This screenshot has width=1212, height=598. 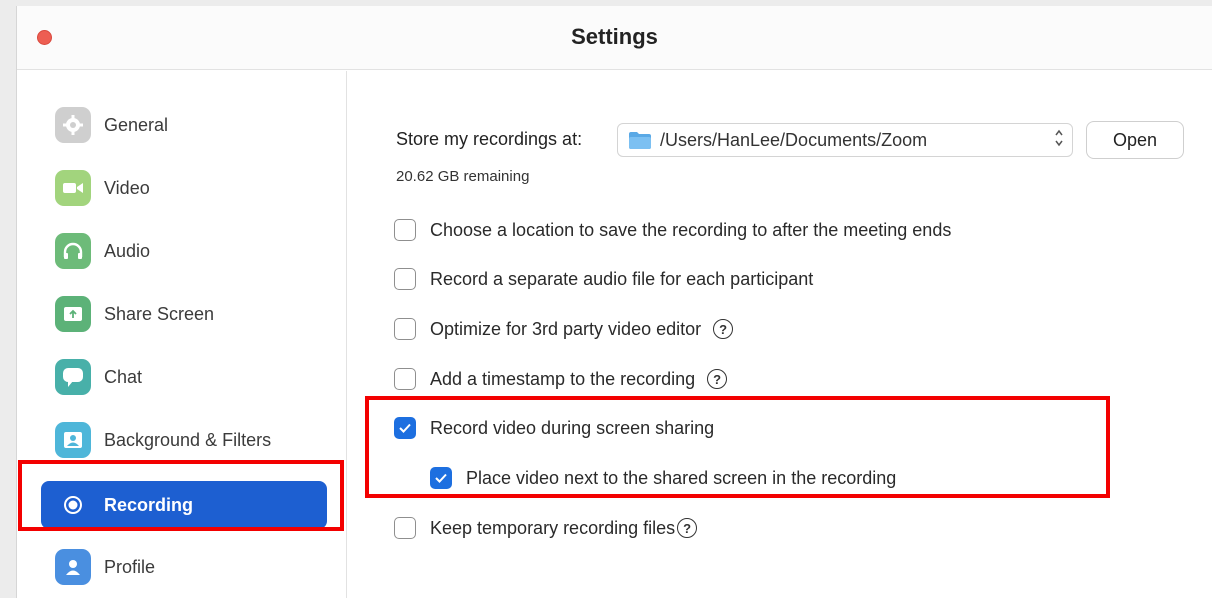 I want to click on sidebar-item-chat: Chat, so click(x=184, y=377).